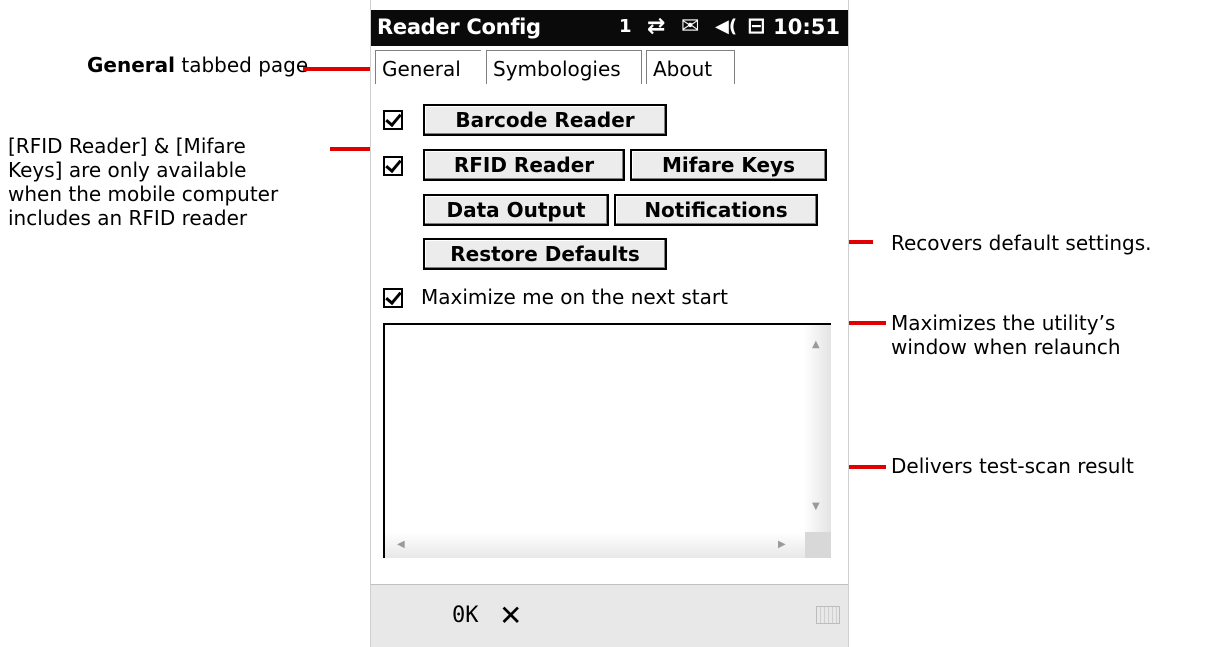  Describe the element at coordinates (656, 27) in the screenshot. I see `sync-icon: ⇄` at that location.